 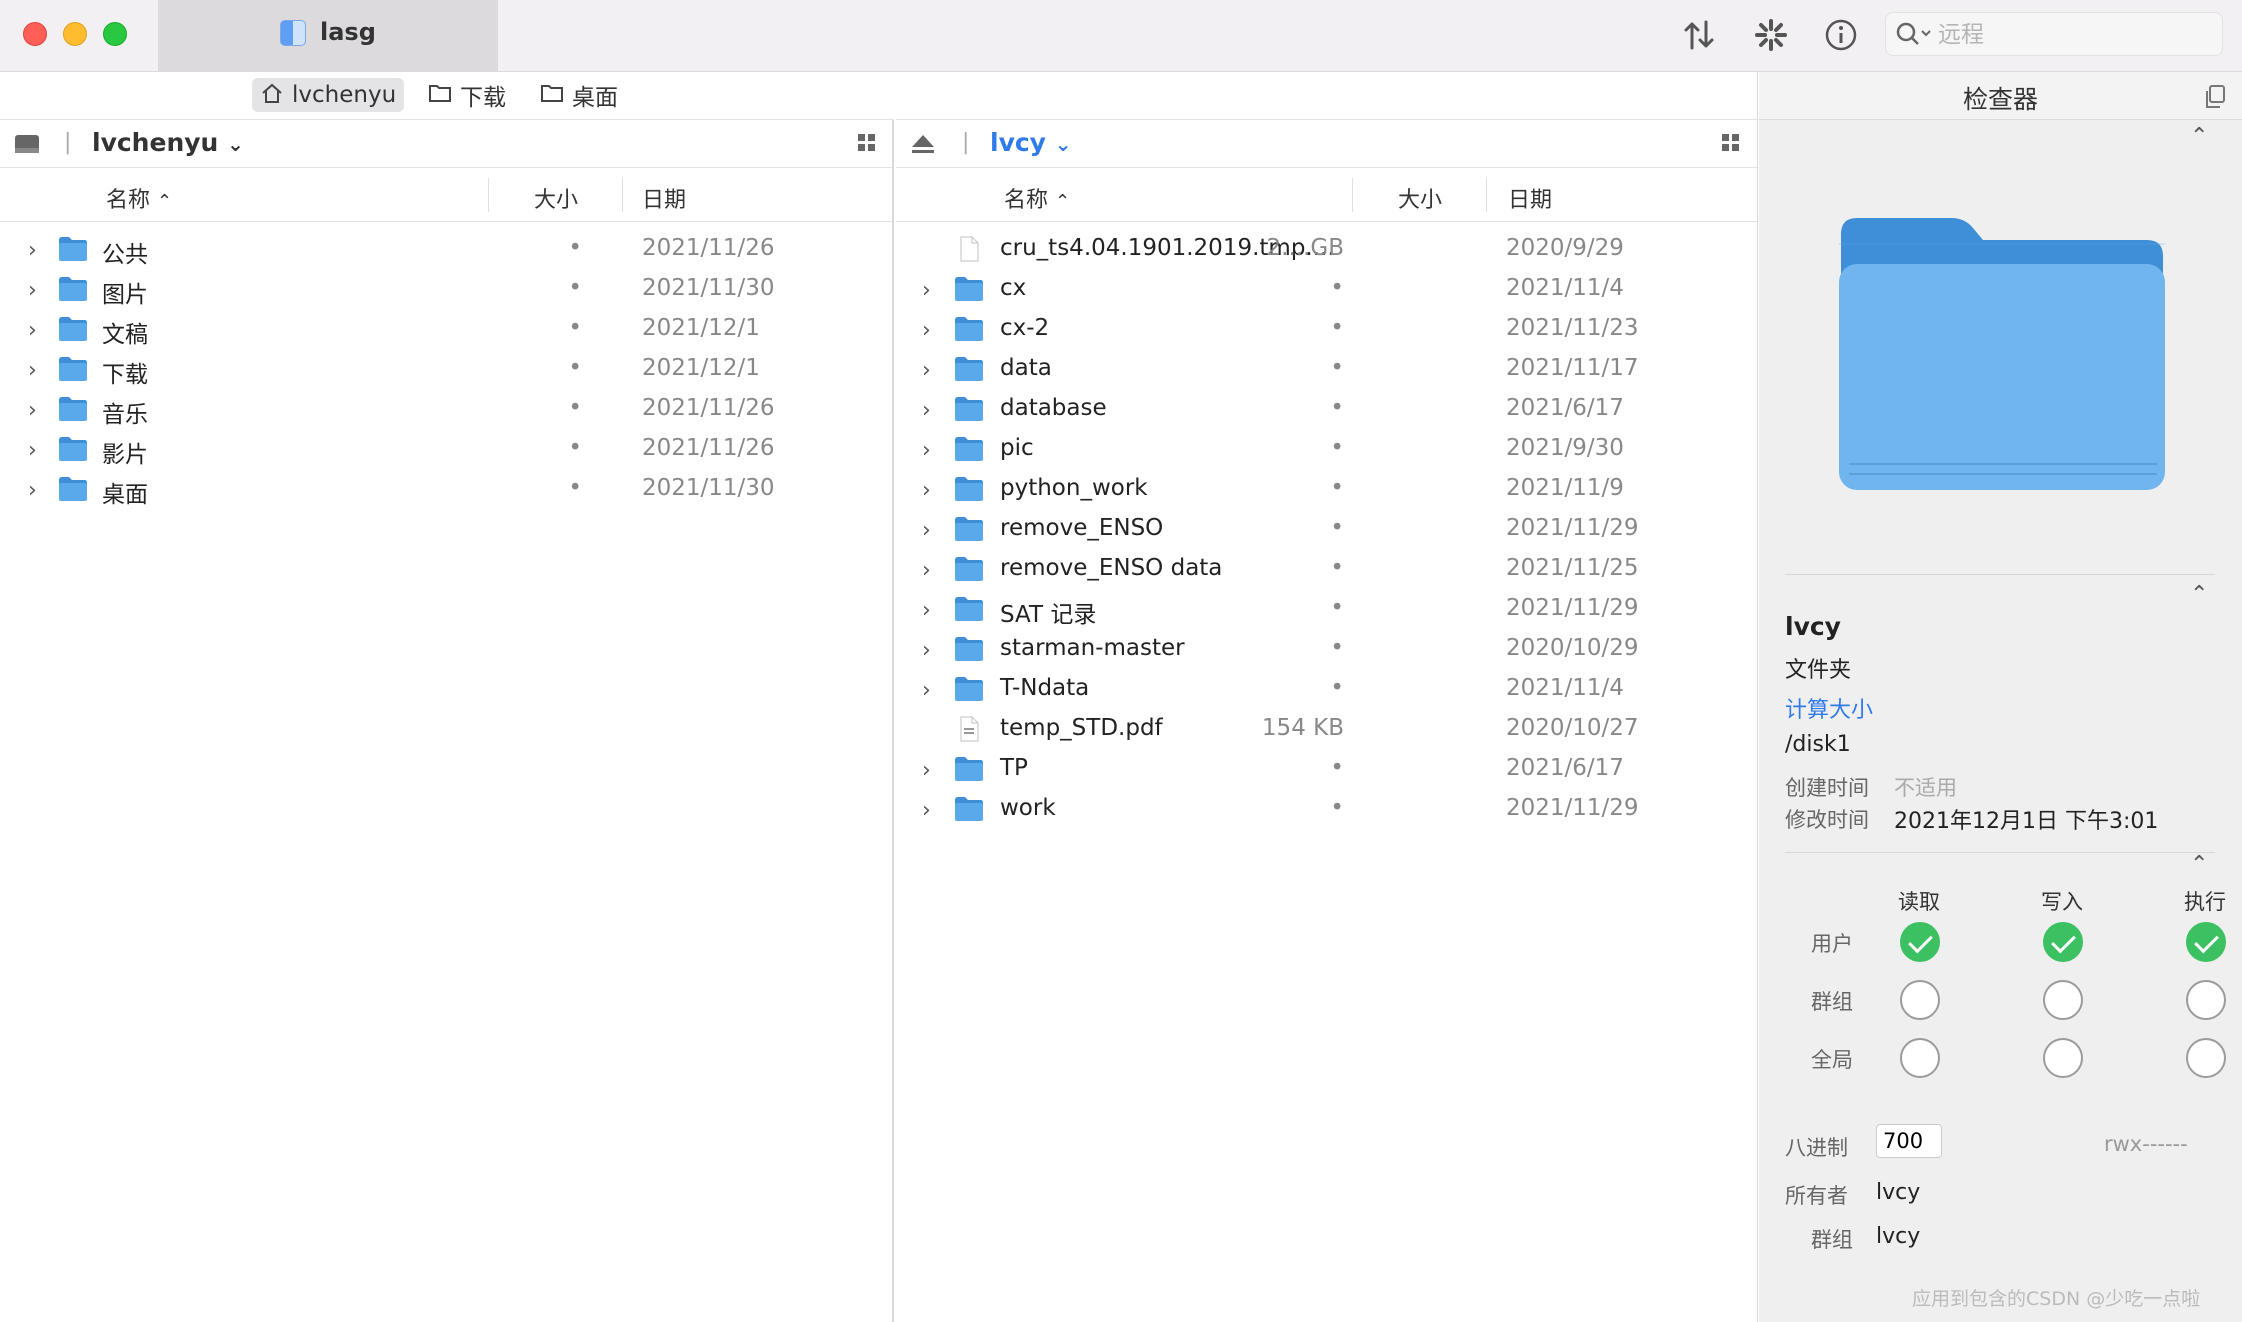 What do you see at coordinates (1841, 35) in the screenshot?
I see `info-icon` at bounding box center [1841, 35].